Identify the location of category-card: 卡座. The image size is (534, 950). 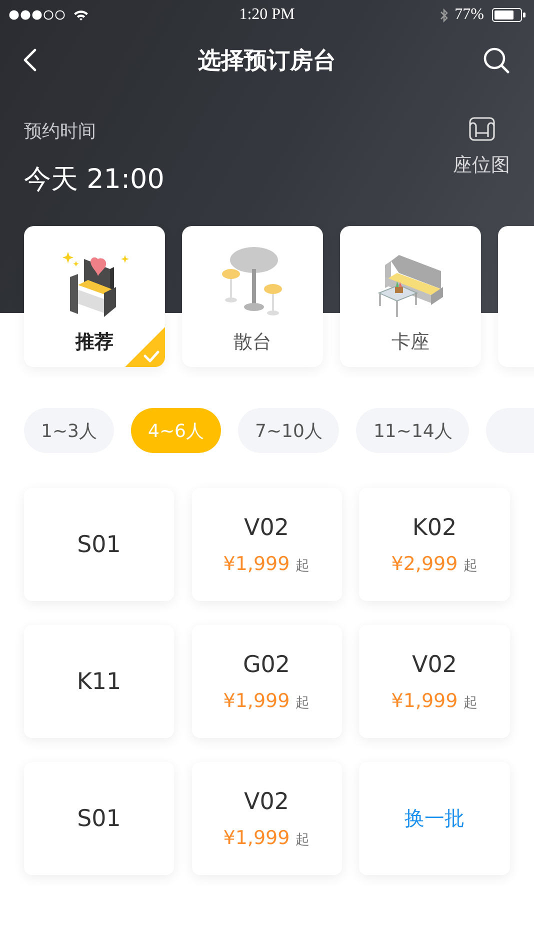
(410, 296).